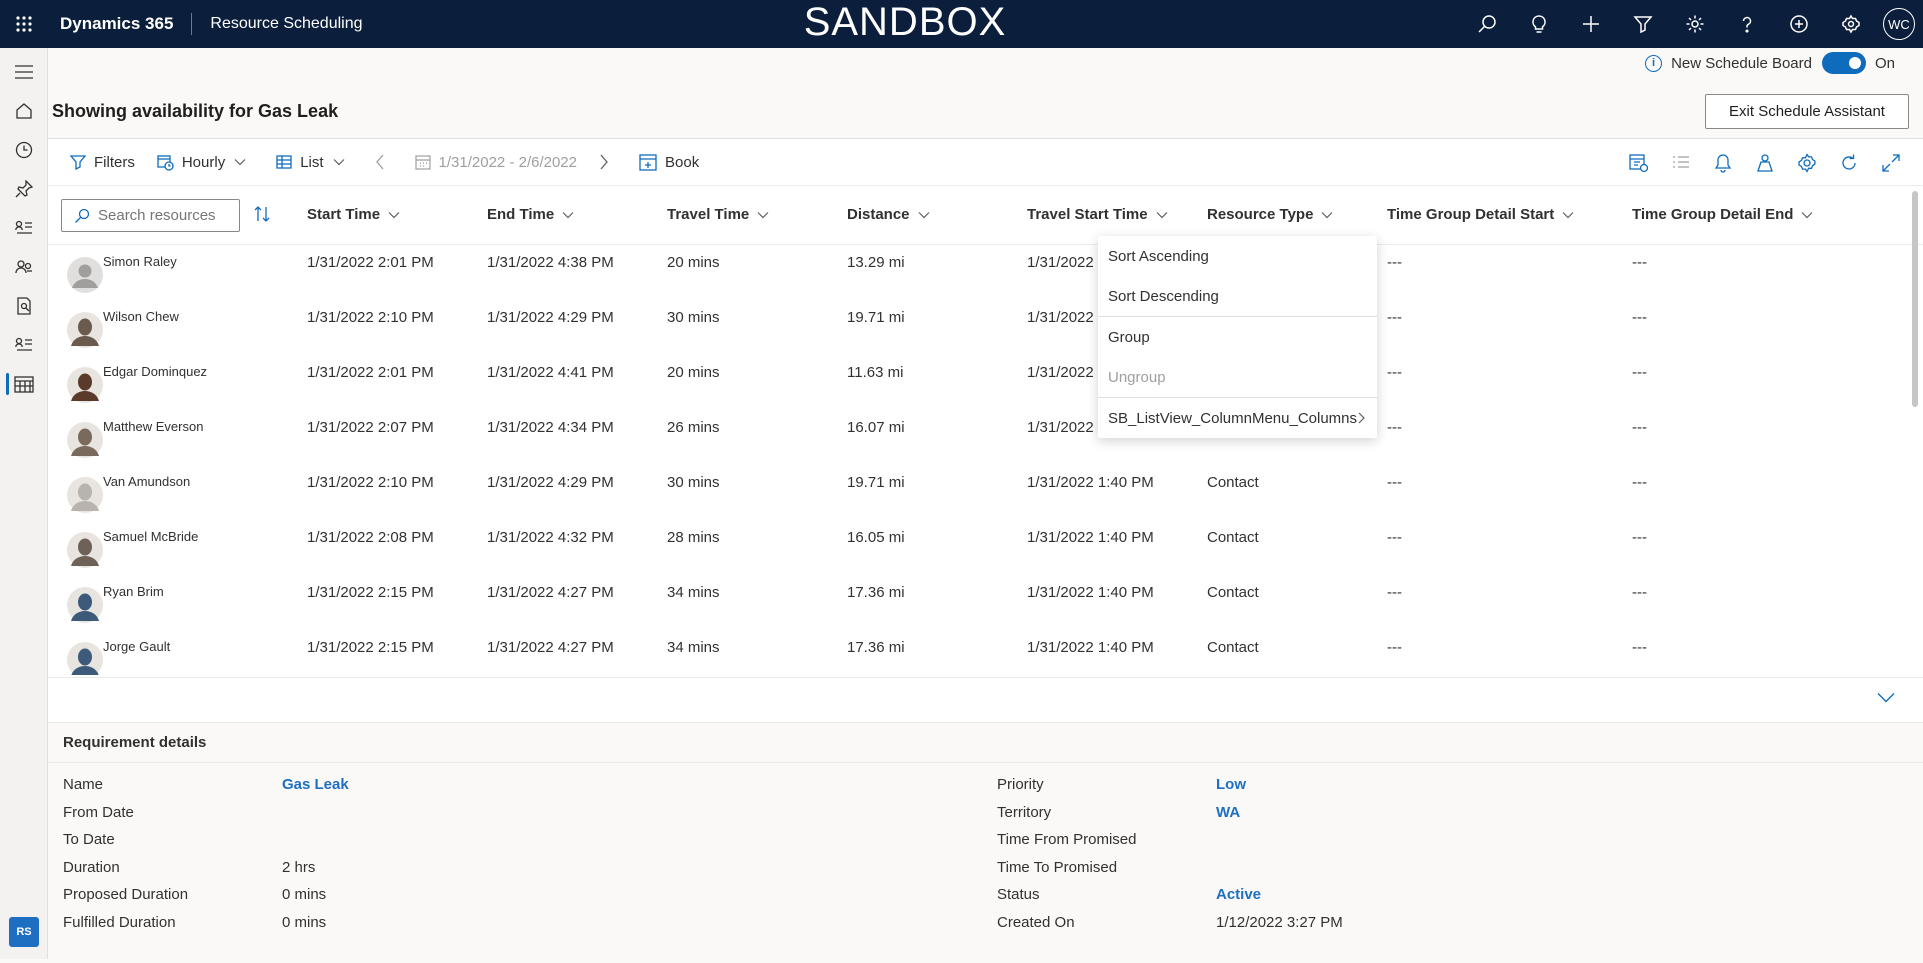  I want to click on settings-gear-icon, so click(1807, 162).